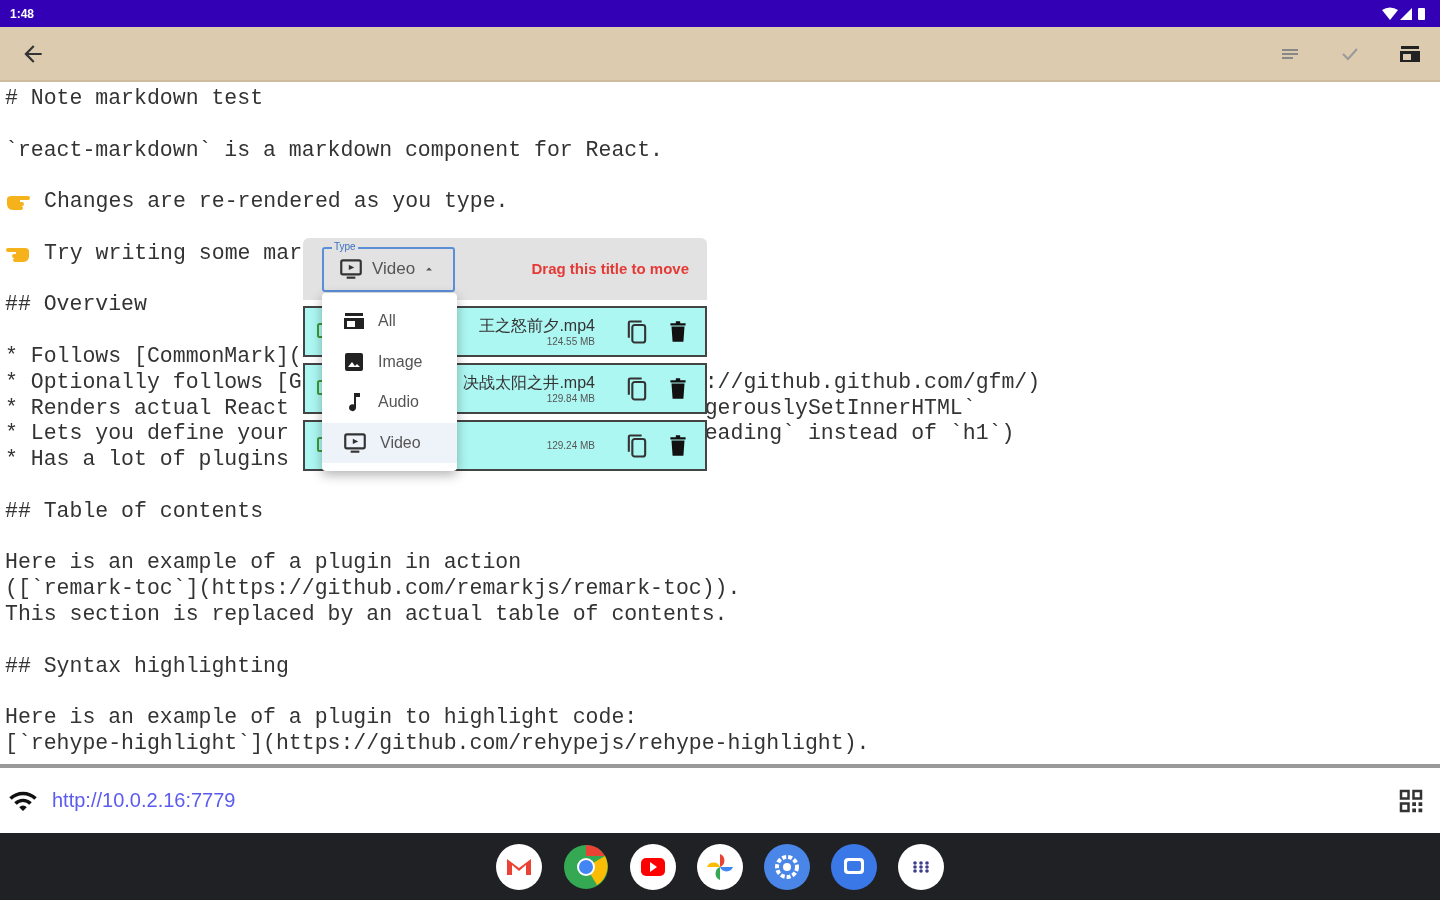 Image resolution: width=1440 pixels, height=900 pixels. What do you see at coordinates (147, 666) in the screenshot?
I see `editor-line: ## Syntax highlighting` at bounding box center [147, 666].